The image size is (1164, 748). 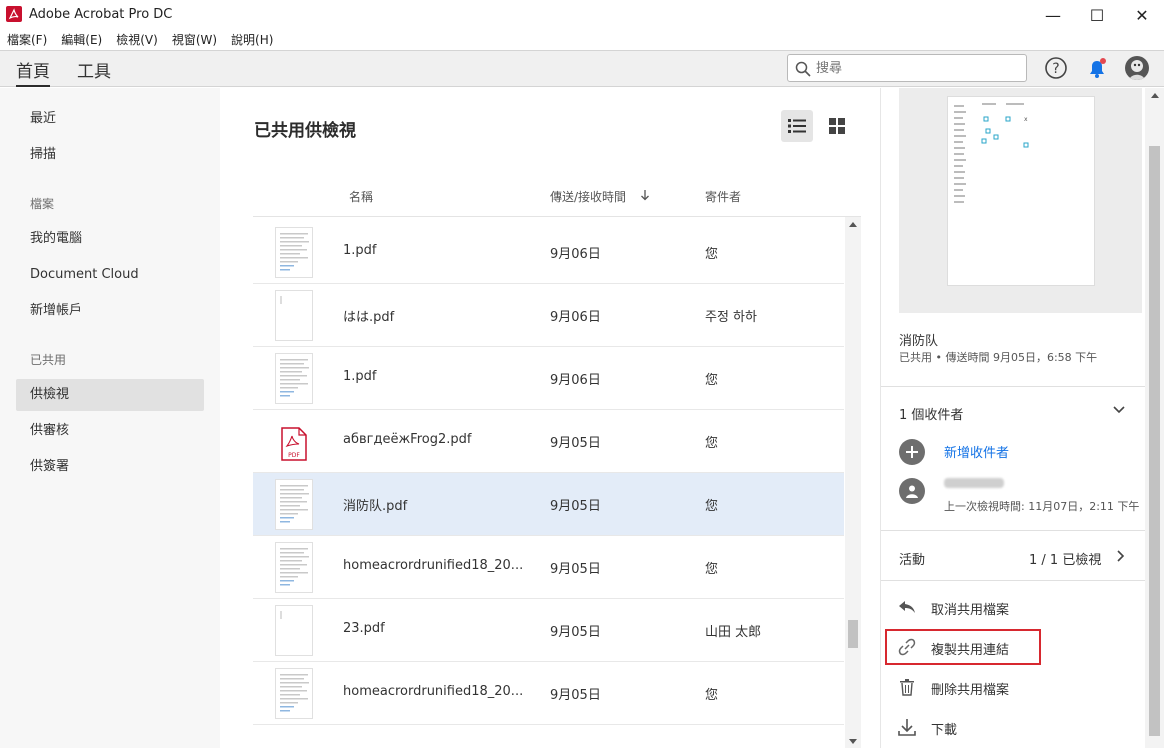 What do you see at coordinates (137, 40) in the screenshot?
I see `menu-view: 檢視(V)` at bounding box center [137, 40].